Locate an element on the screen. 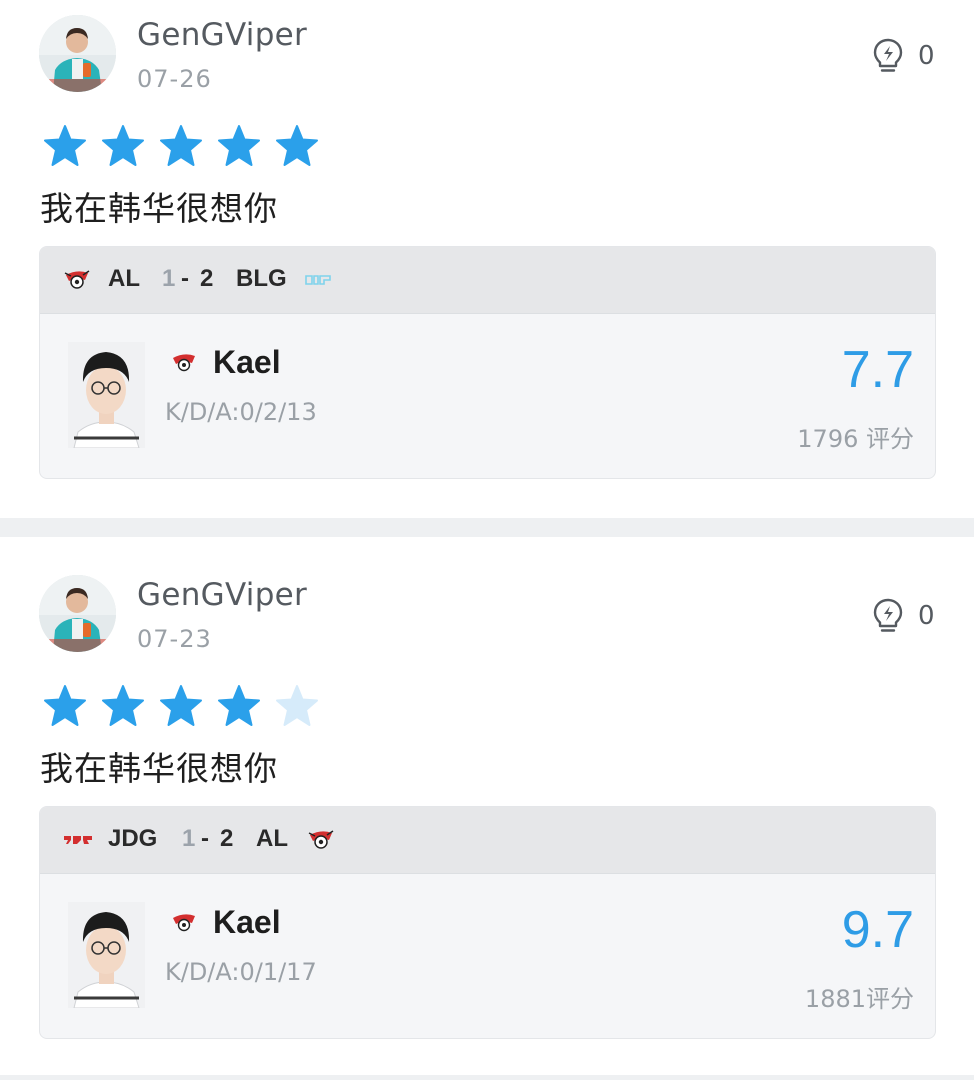 The height and width of the screenshot is (1080, 974). post-date: 07-26 is located at coordinates (174, 79).